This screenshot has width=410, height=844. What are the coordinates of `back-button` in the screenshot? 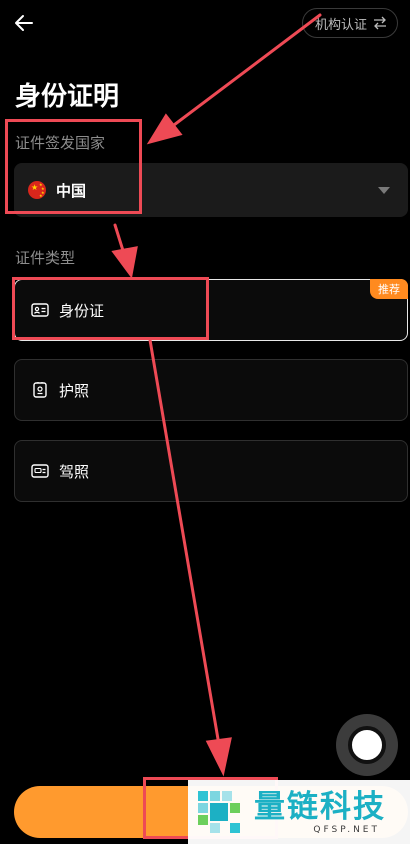 It's located at (24, 23).